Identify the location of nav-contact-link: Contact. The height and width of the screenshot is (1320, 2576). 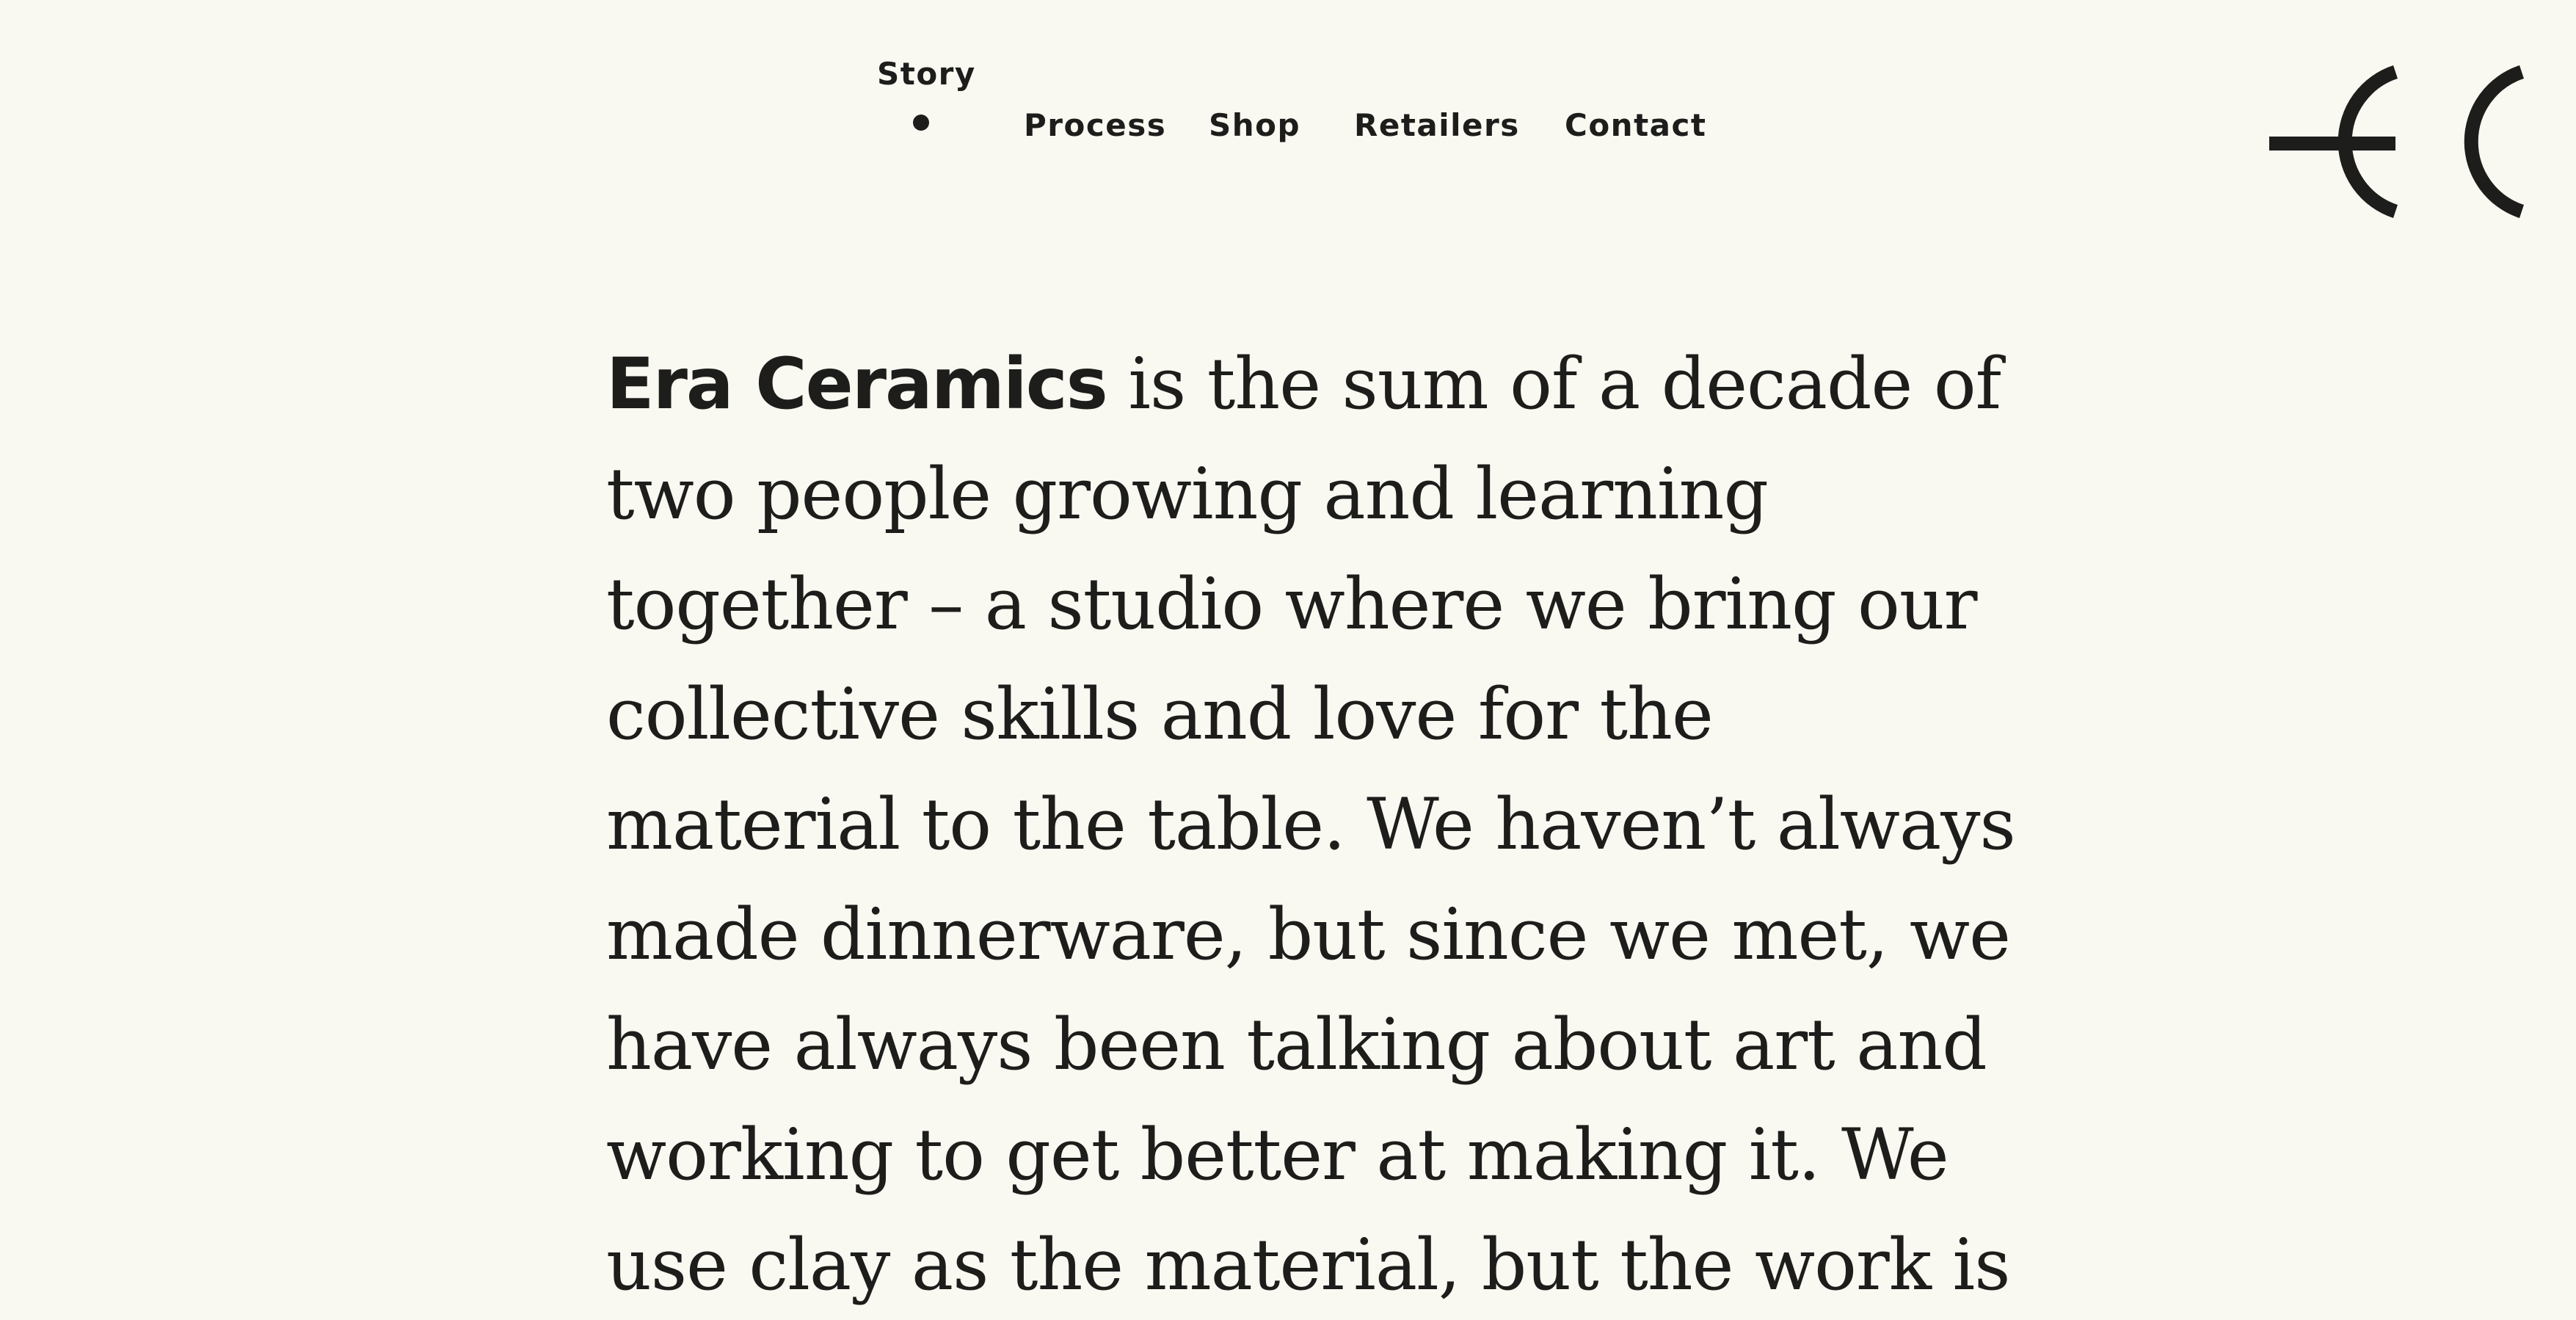
(1635, 125).